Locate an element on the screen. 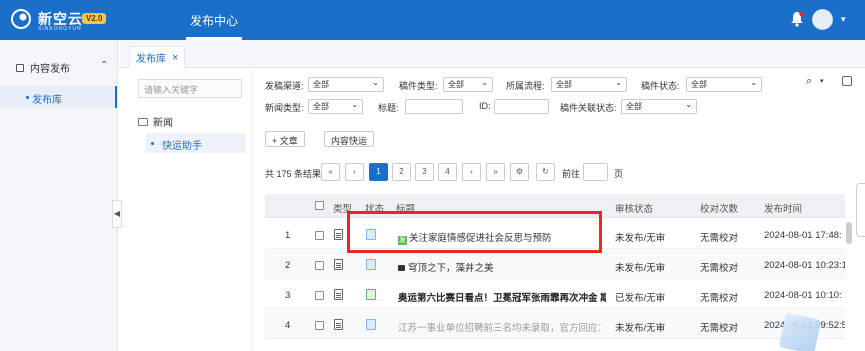  goto-page-input is located at coordinates (595, 172).